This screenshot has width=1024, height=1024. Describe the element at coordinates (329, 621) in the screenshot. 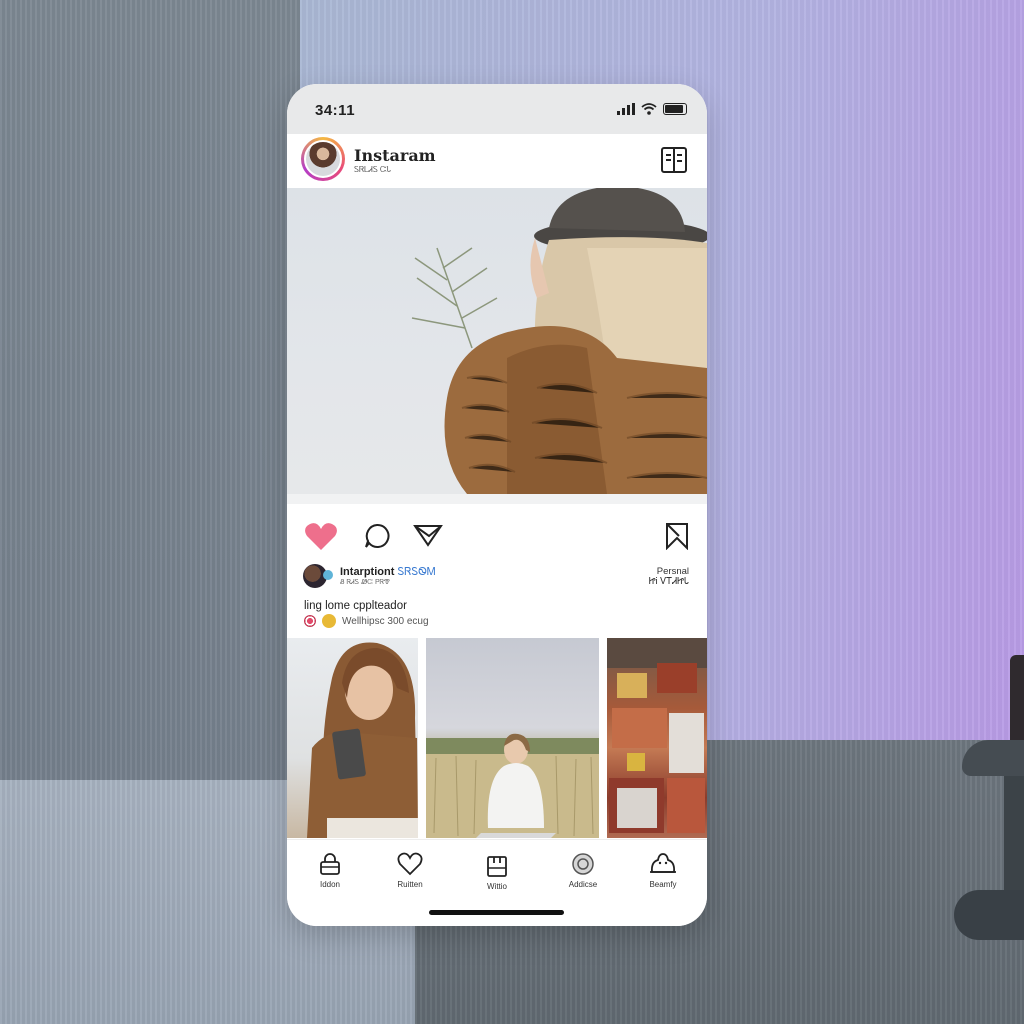

I see `gold-badge-icon` at that location.